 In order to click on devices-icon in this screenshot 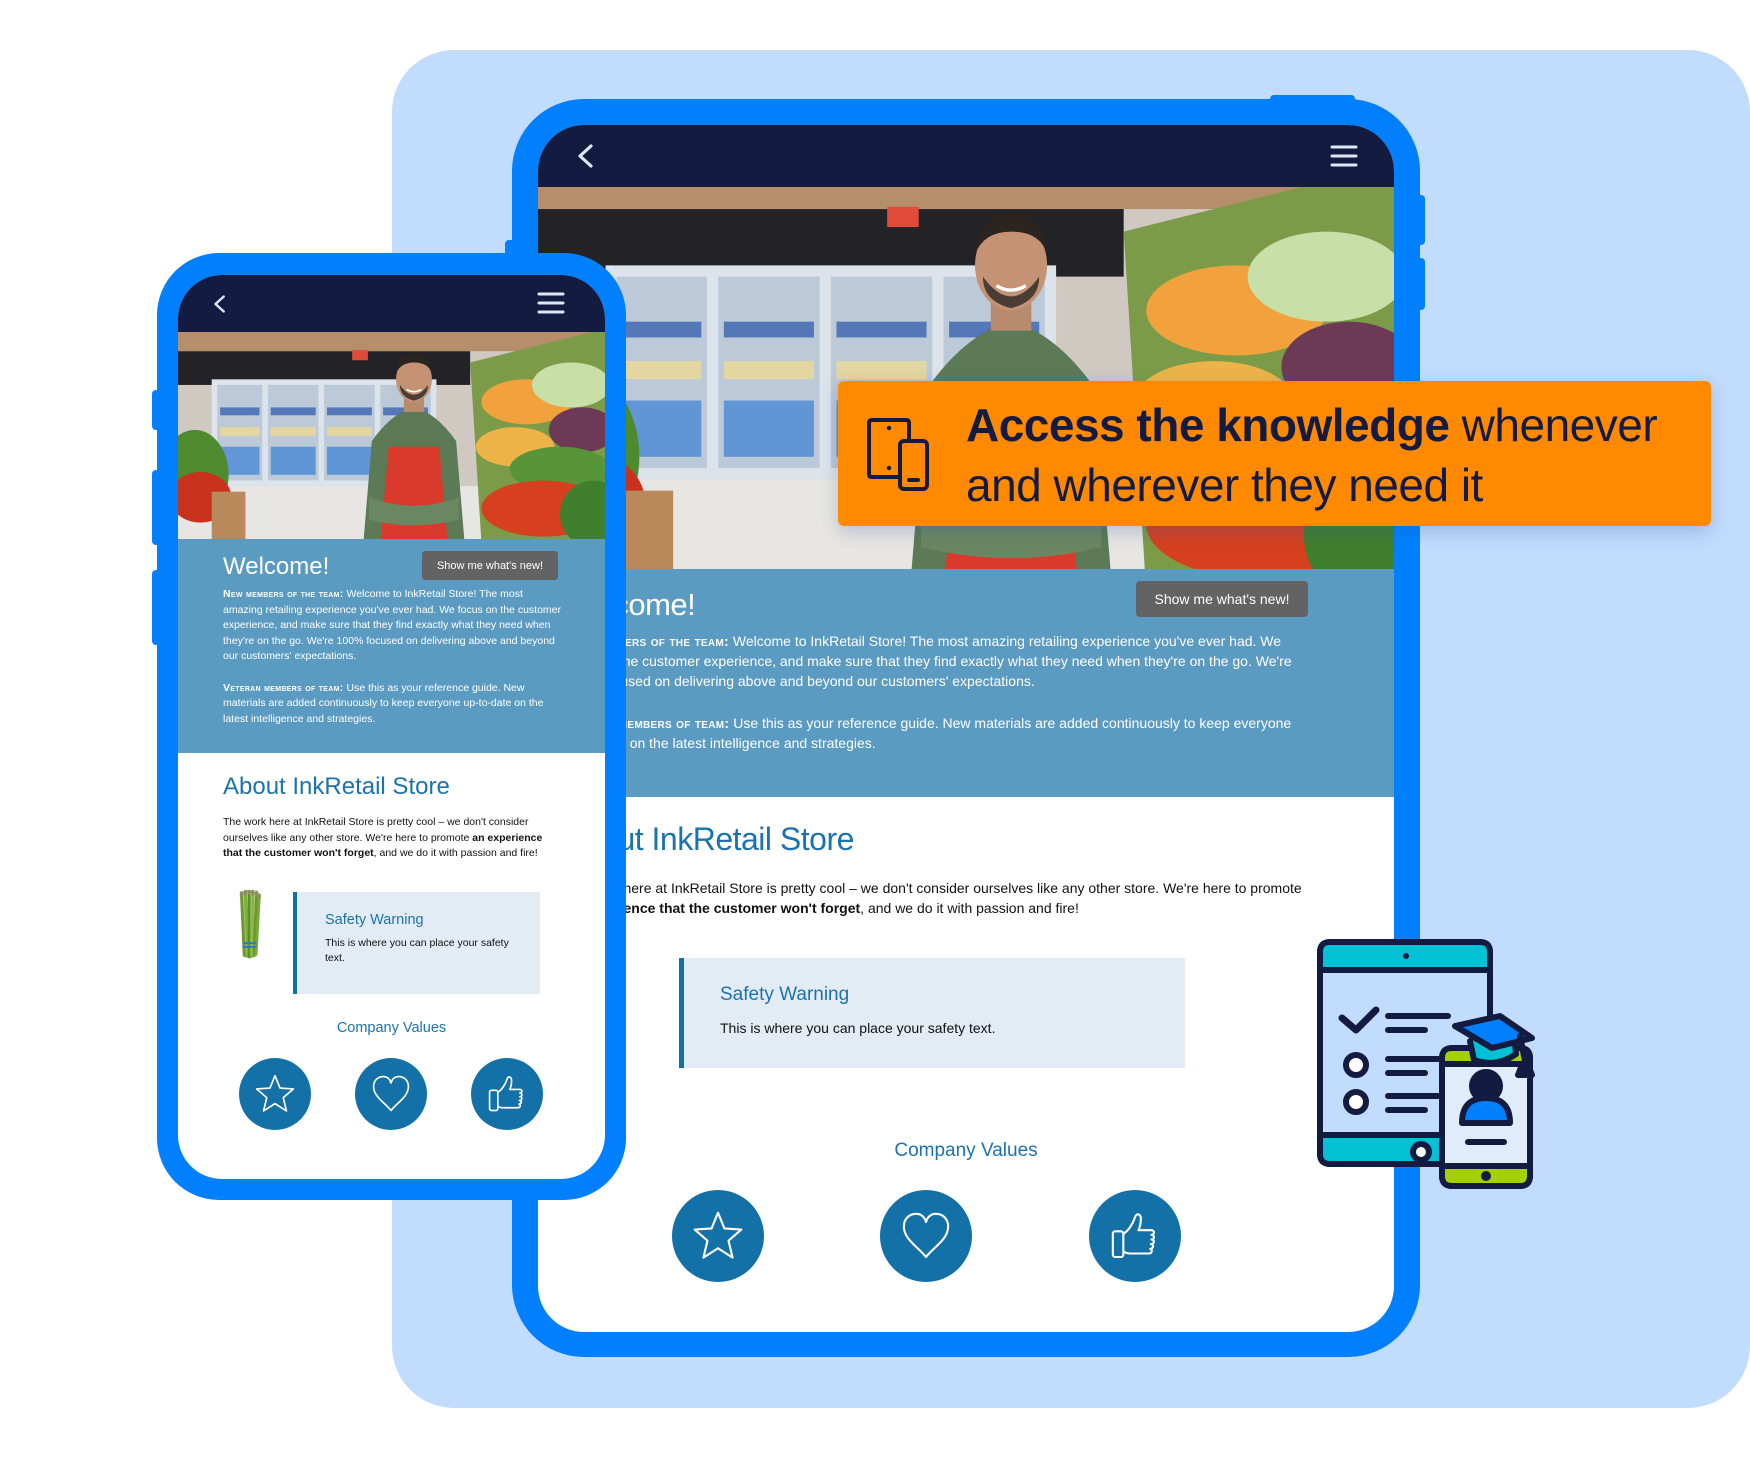, I will do `click(898, 454)`.